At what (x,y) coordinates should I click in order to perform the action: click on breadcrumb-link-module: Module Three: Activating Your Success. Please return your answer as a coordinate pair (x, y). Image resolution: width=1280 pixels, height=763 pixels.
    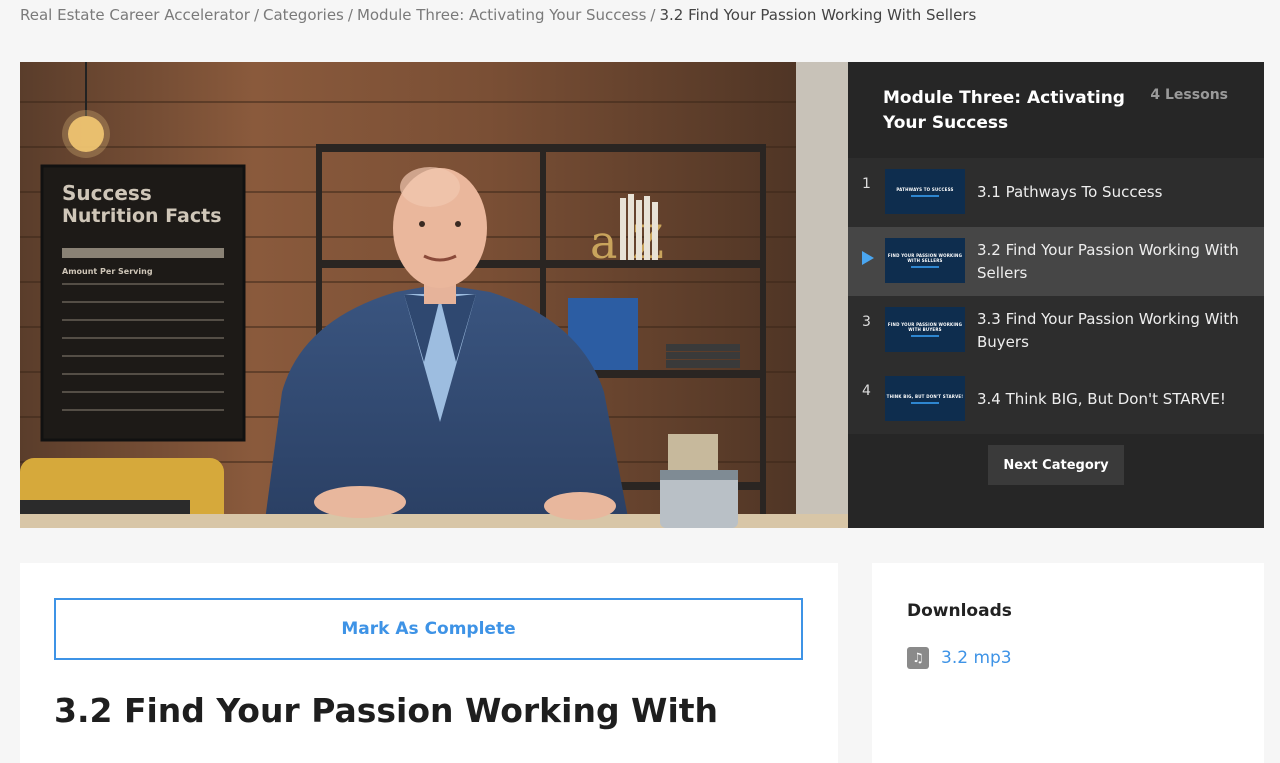
    Looking at the image, I should click on (501, 15).